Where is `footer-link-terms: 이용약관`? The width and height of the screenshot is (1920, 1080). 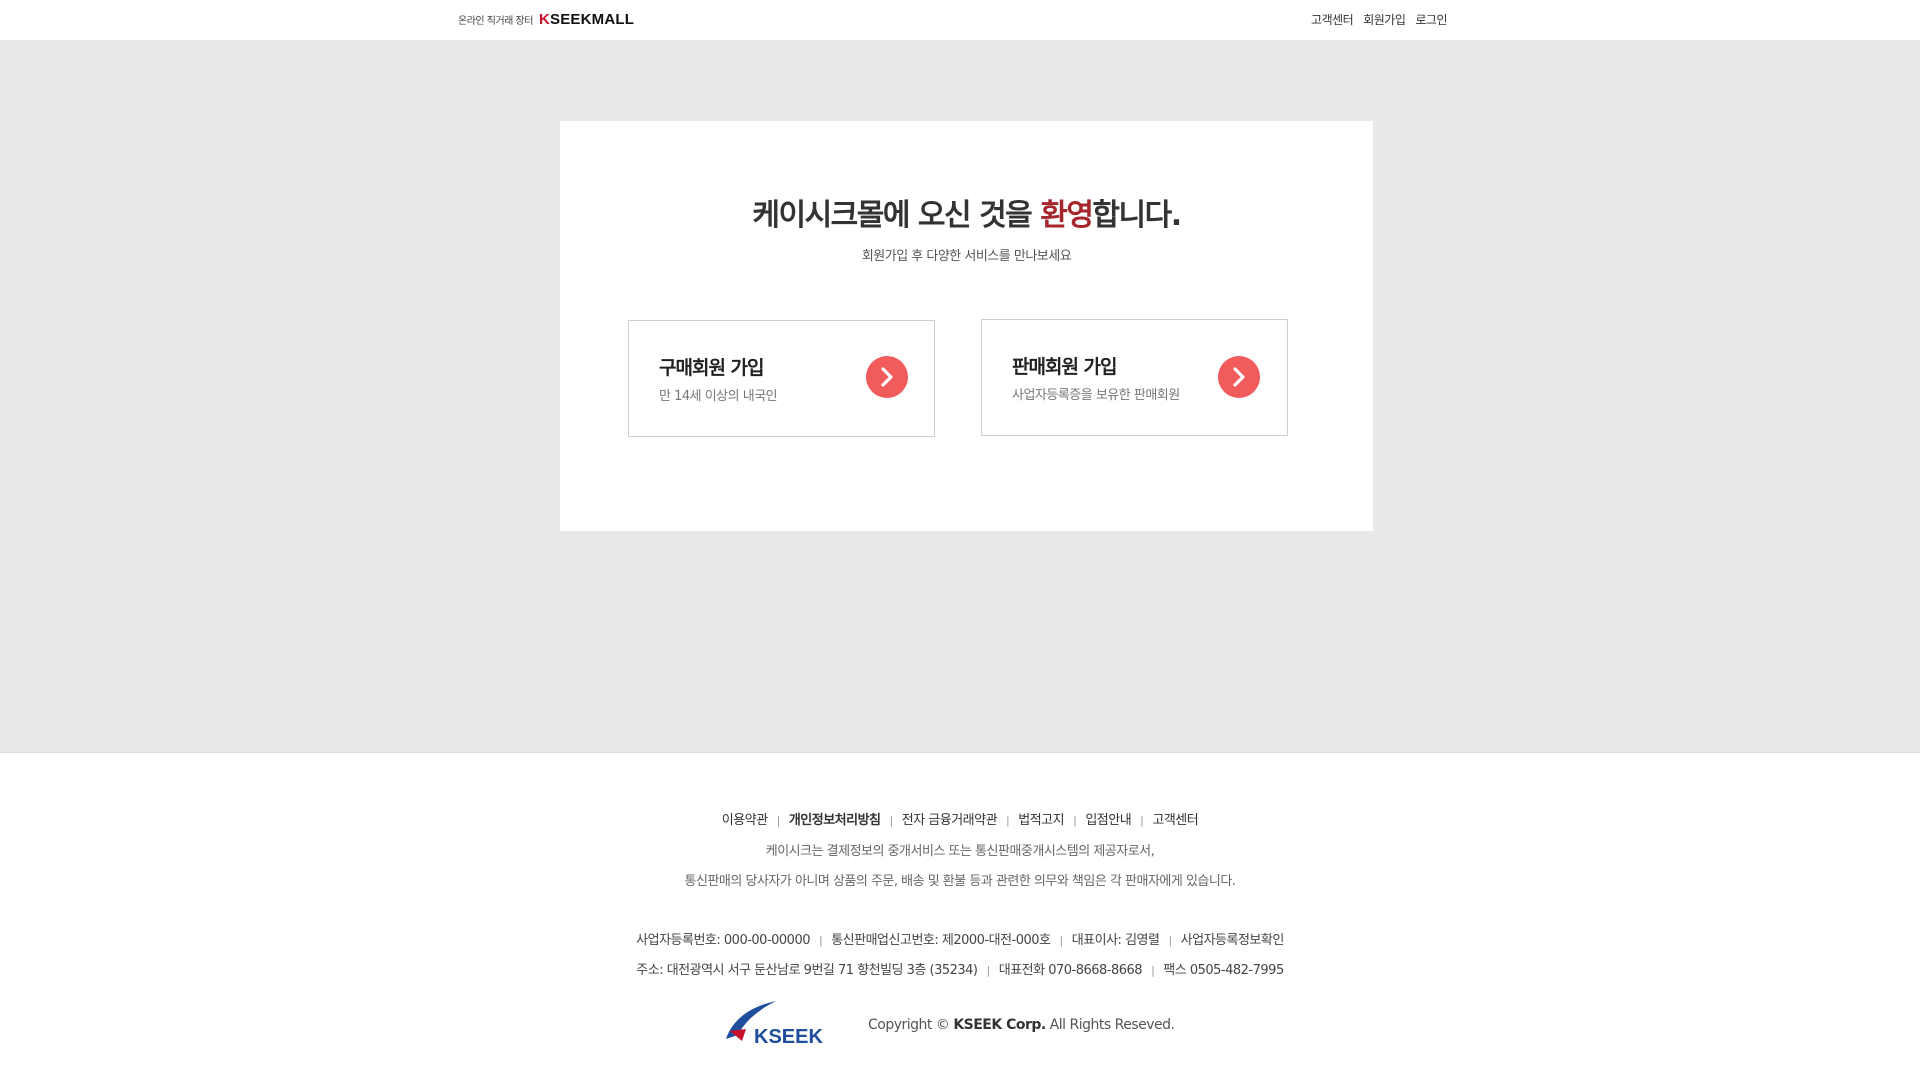 footer-link-terms: 이용약관 is located at coordinates (745, 820).